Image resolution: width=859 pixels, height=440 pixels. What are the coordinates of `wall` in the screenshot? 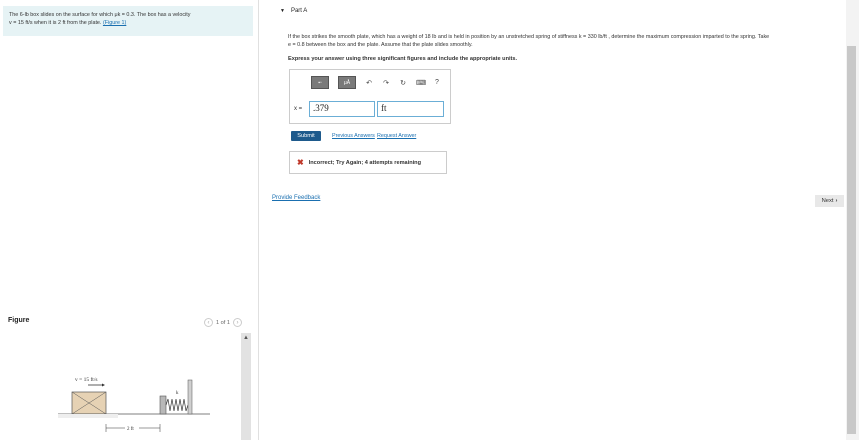 It's located at (190, 397).